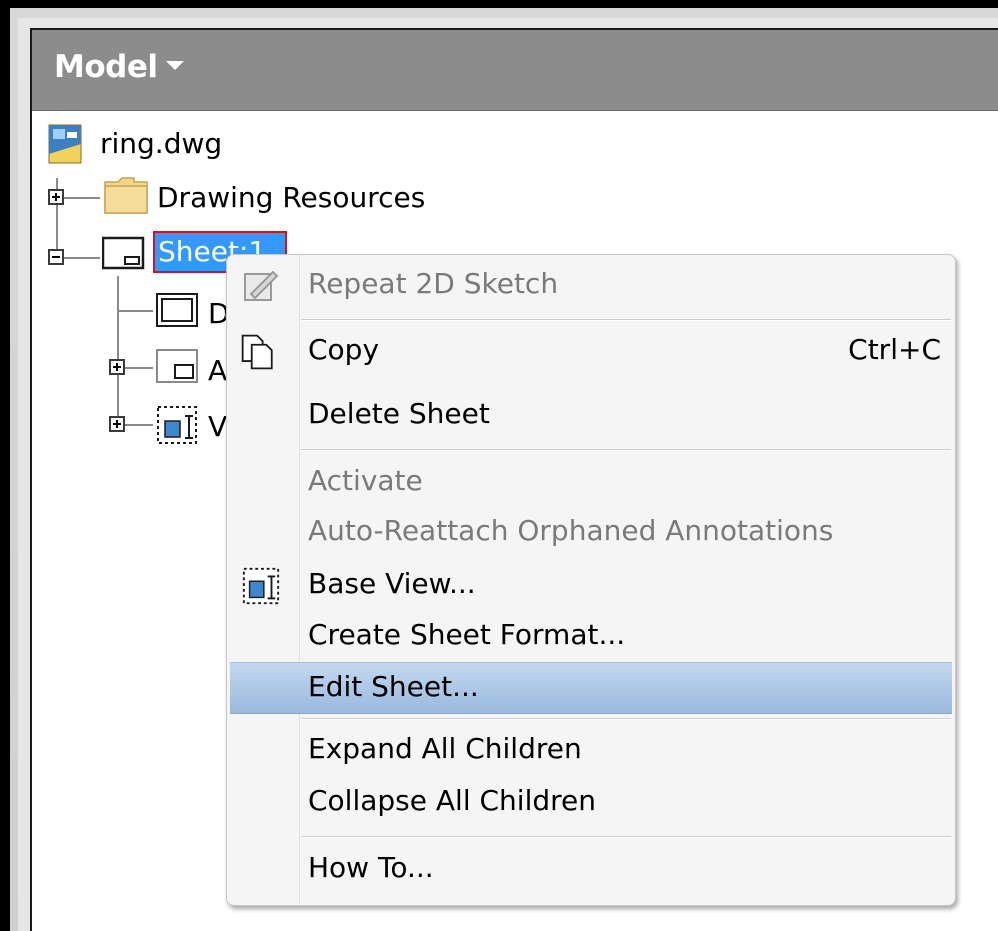 This screenshot has height=931, width=998. What do you see at coordinates (591, 750) in the screenshot?
I see `menu-item-expand-all: Expand All Children` at bounding box center [591, 750].